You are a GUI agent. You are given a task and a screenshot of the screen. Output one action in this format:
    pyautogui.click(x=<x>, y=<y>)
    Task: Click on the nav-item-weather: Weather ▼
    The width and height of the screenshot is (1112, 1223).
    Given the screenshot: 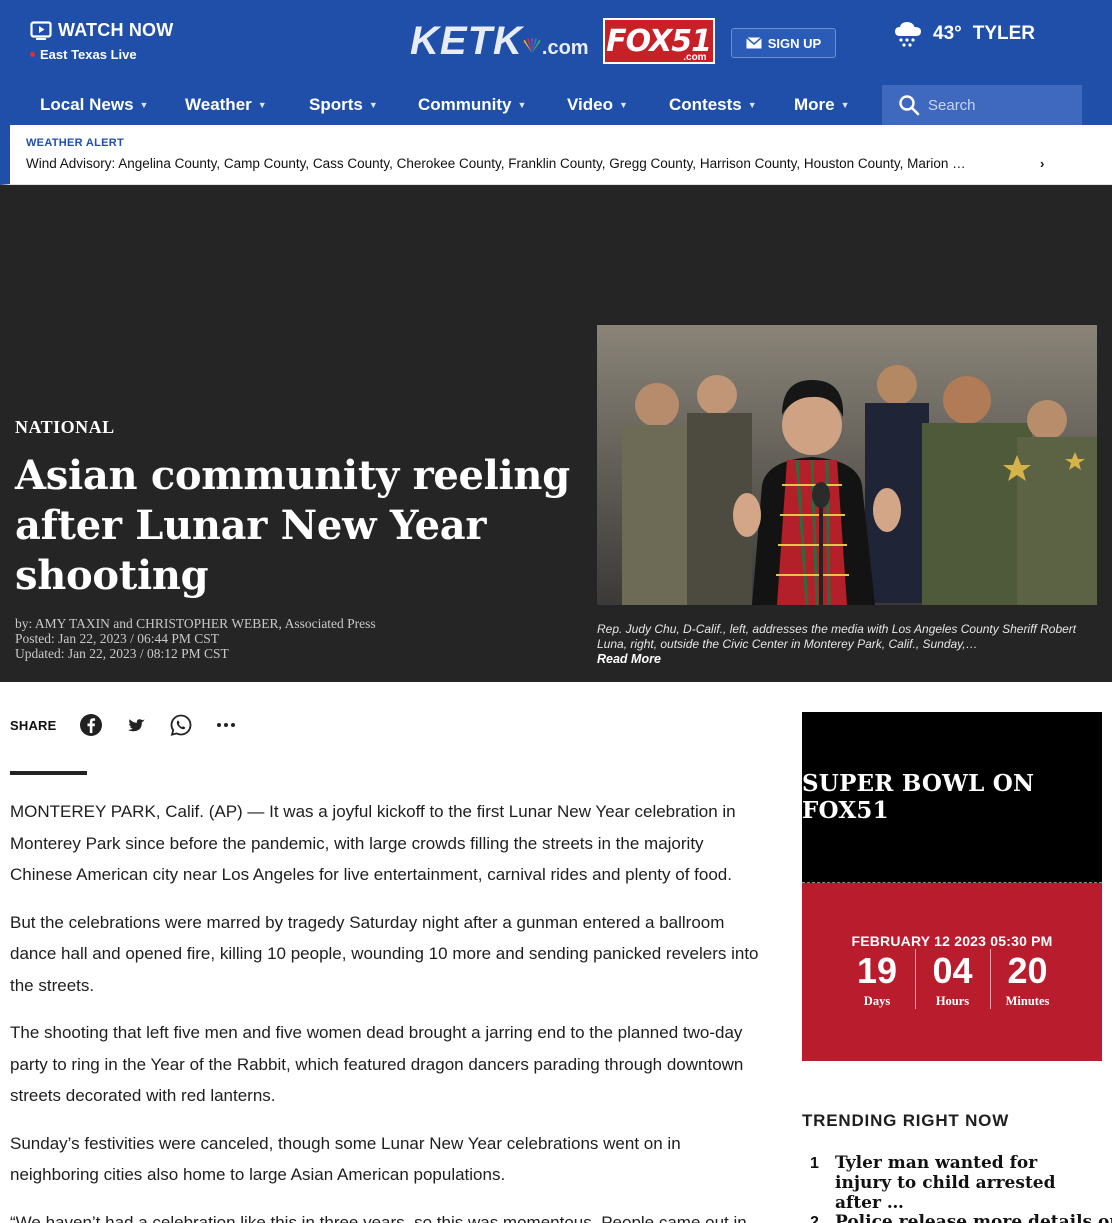 What is the action you would take?
    pyautogui.click(x=226, y=105)
    